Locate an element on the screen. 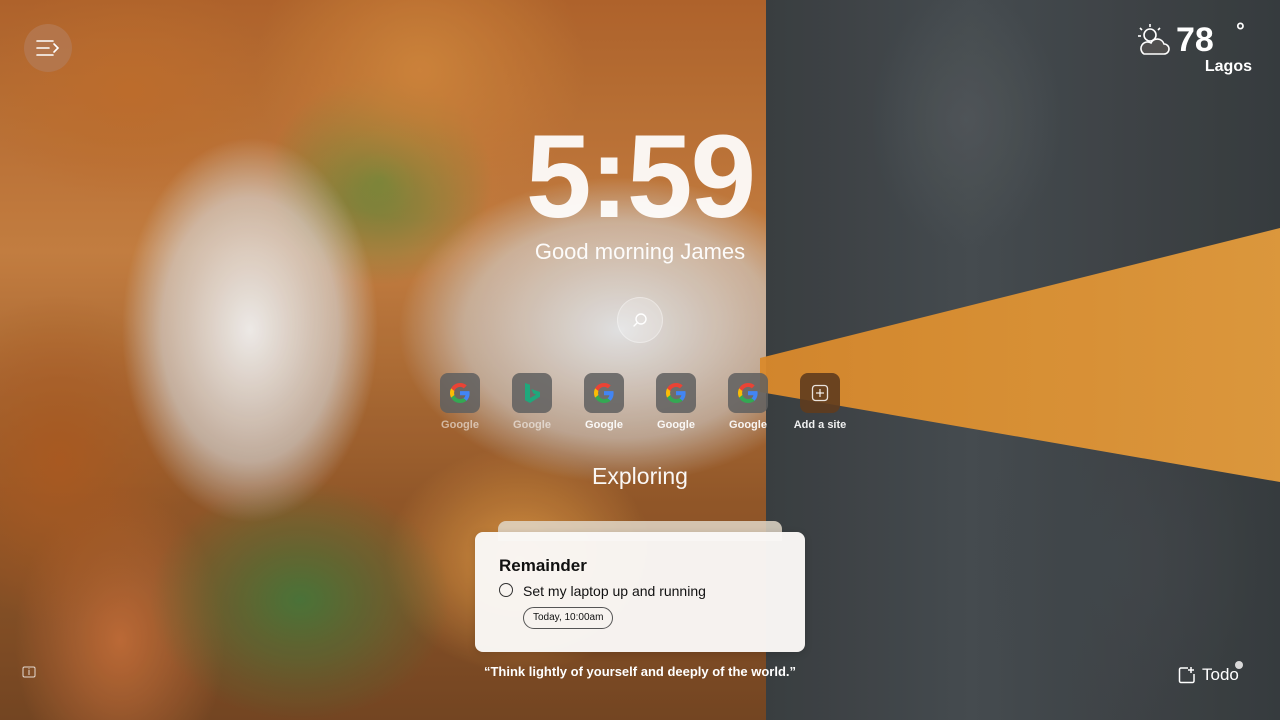 This screenshot has height=720, width=1280. search-button is located at coordinates (640, 320).